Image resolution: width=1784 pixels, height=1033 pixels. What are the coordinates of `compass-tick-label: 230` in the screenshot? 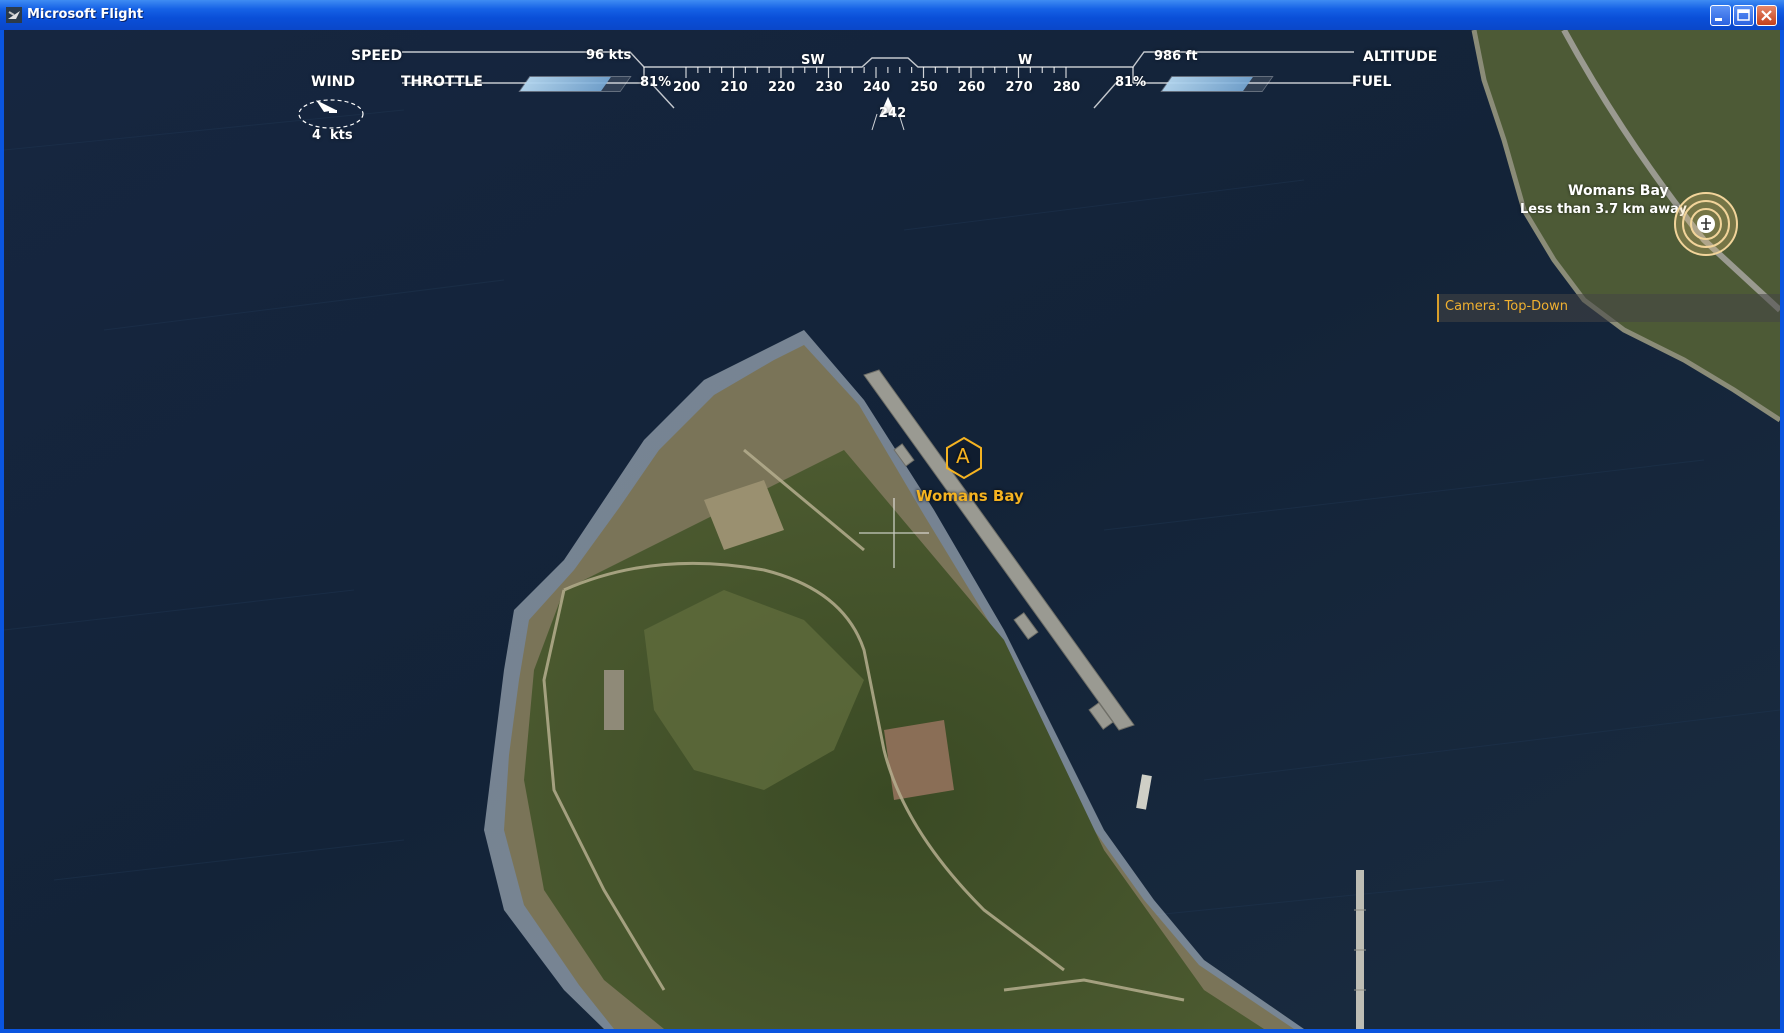 It's located at (829, 87).